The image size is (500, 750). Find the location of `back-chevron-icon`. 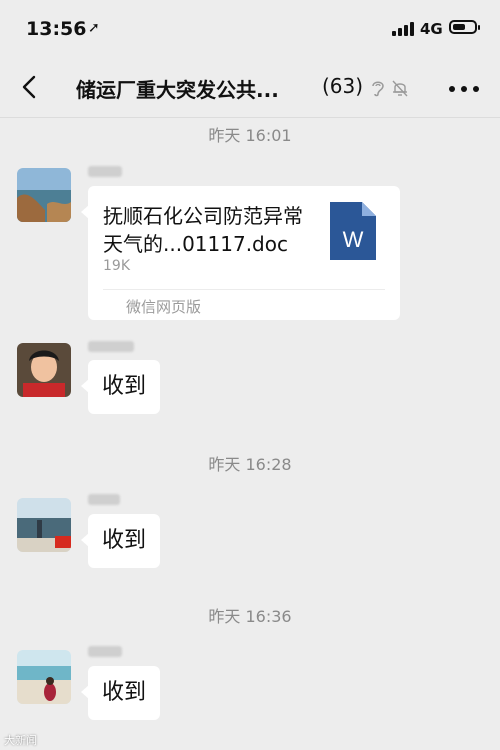

back-chevron-icon is located at coordinates (29, 87).